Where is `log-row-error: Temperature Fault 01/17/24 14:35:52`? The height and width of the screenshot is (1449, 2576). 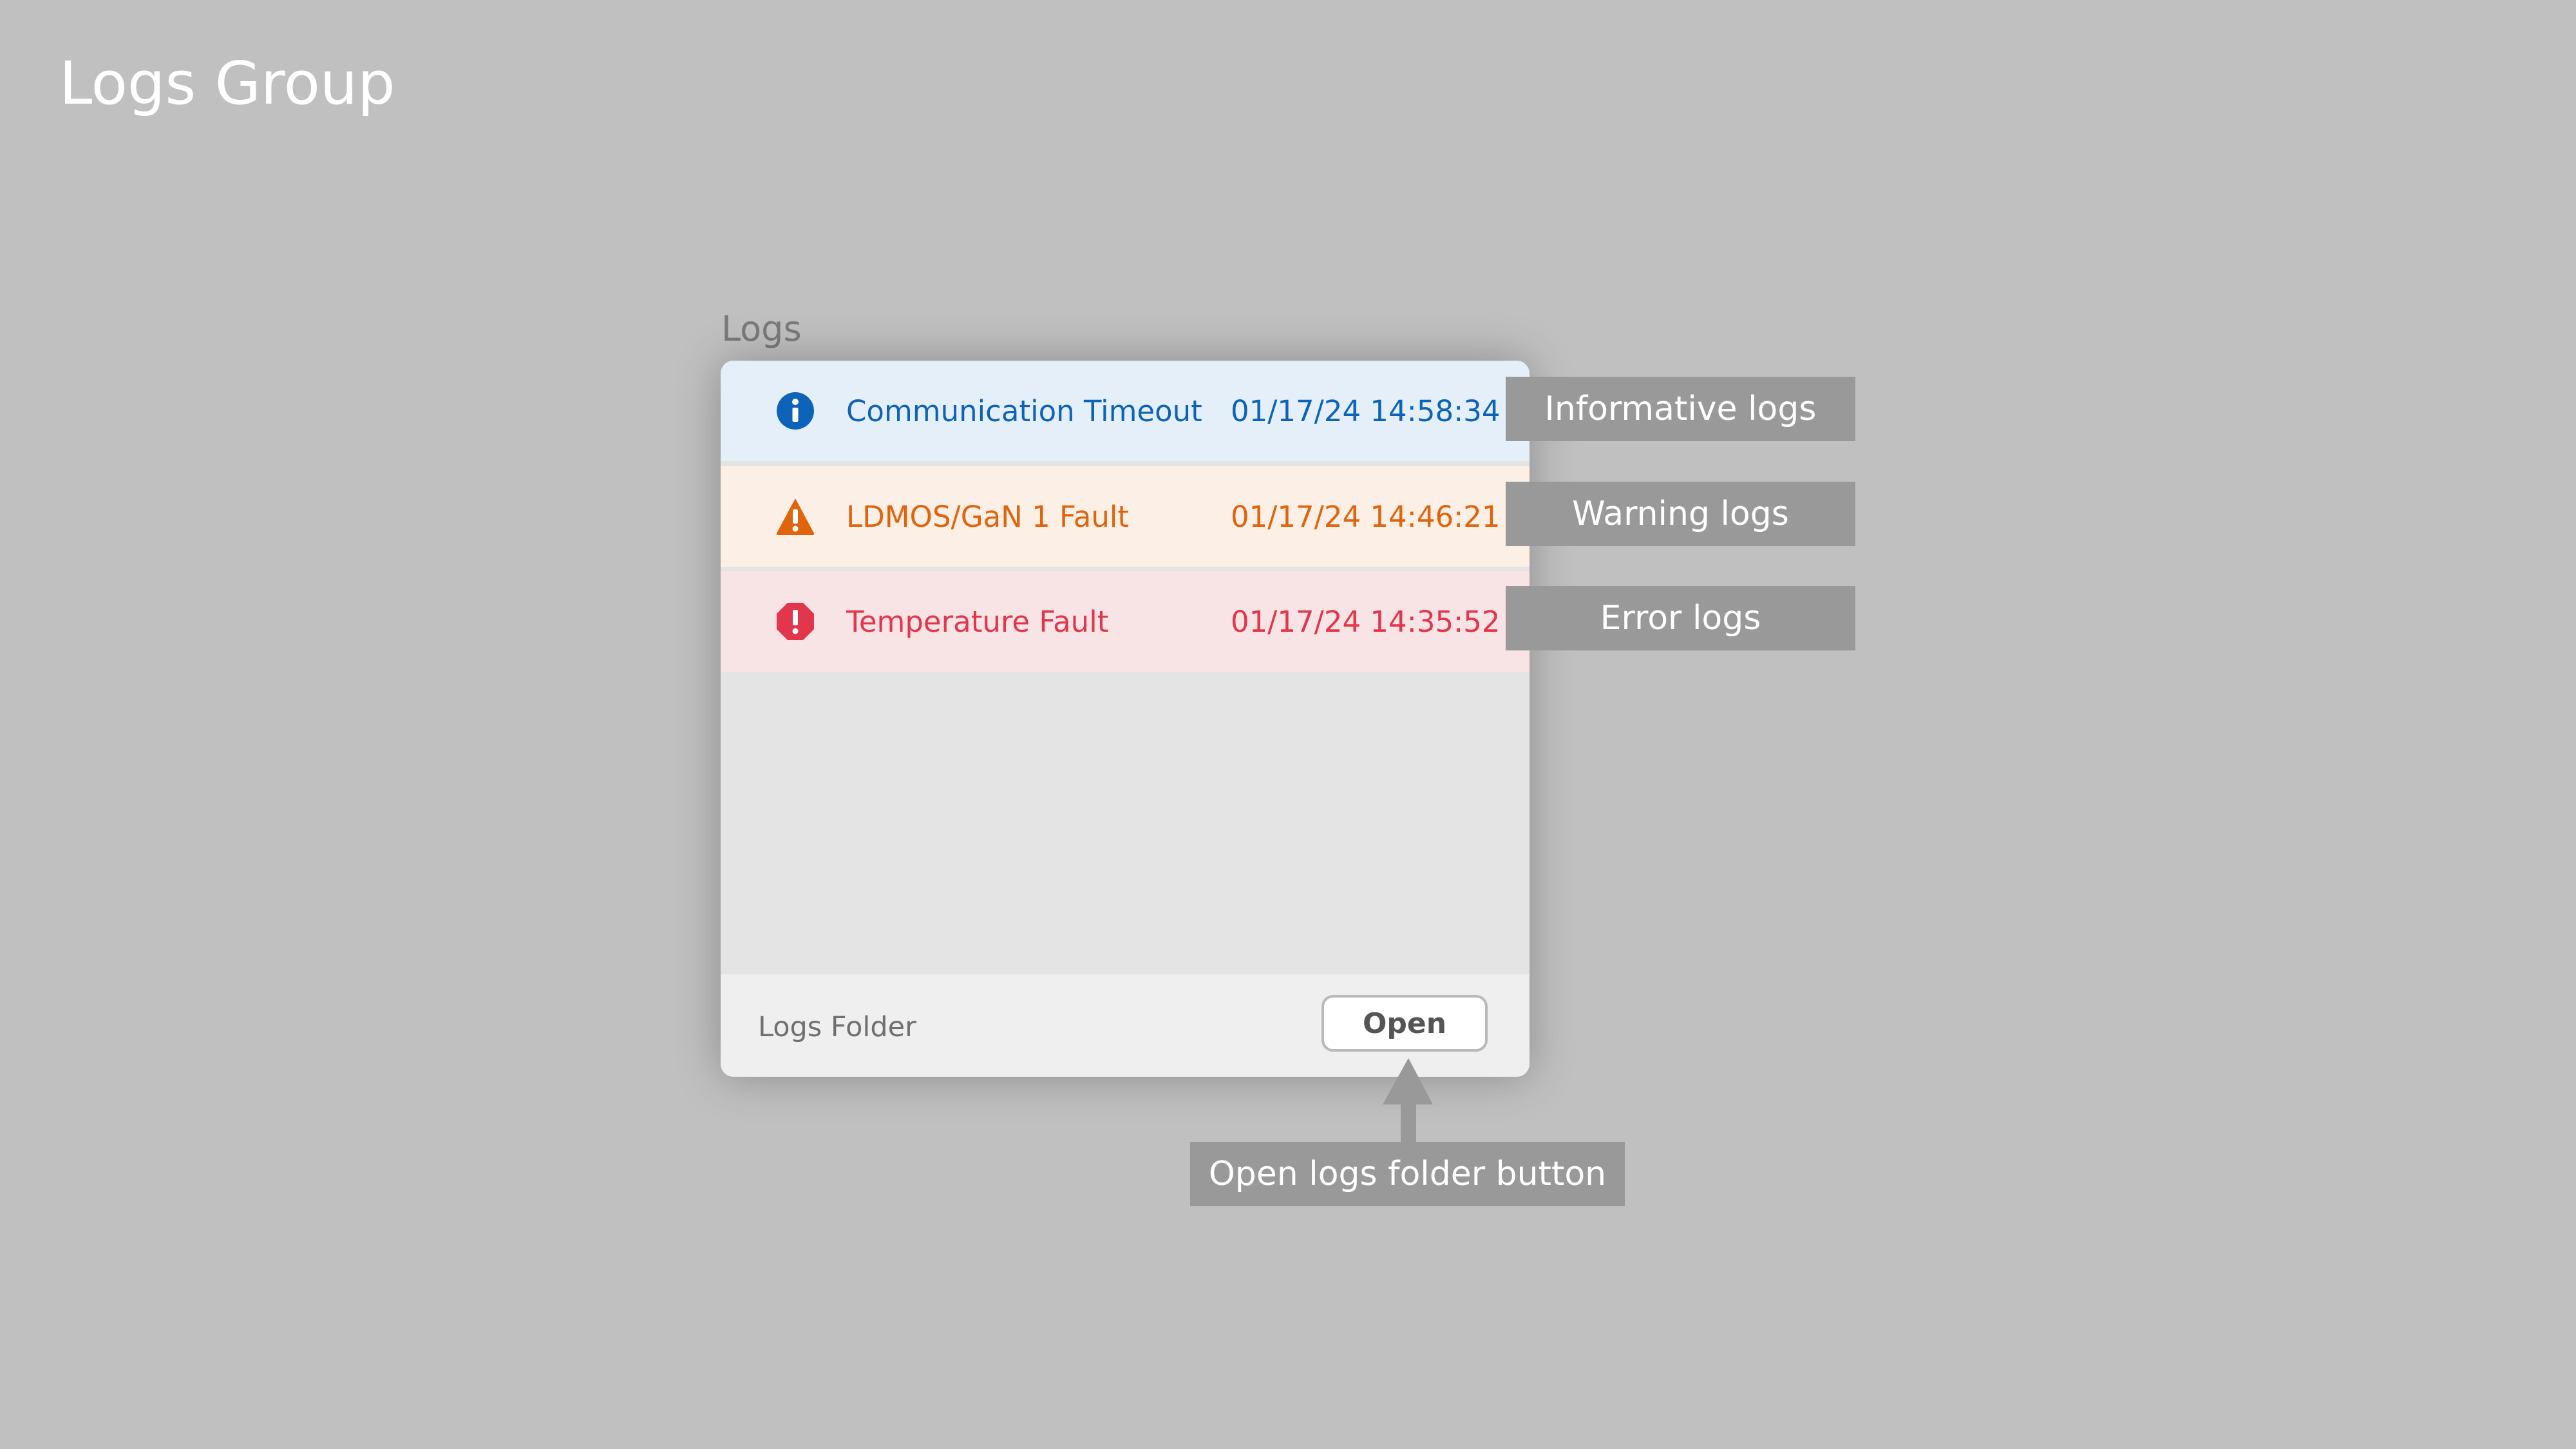
log-row-error: Temperature Fault 01/17/24 14:35:52 is located at coordinates (1125, 621).